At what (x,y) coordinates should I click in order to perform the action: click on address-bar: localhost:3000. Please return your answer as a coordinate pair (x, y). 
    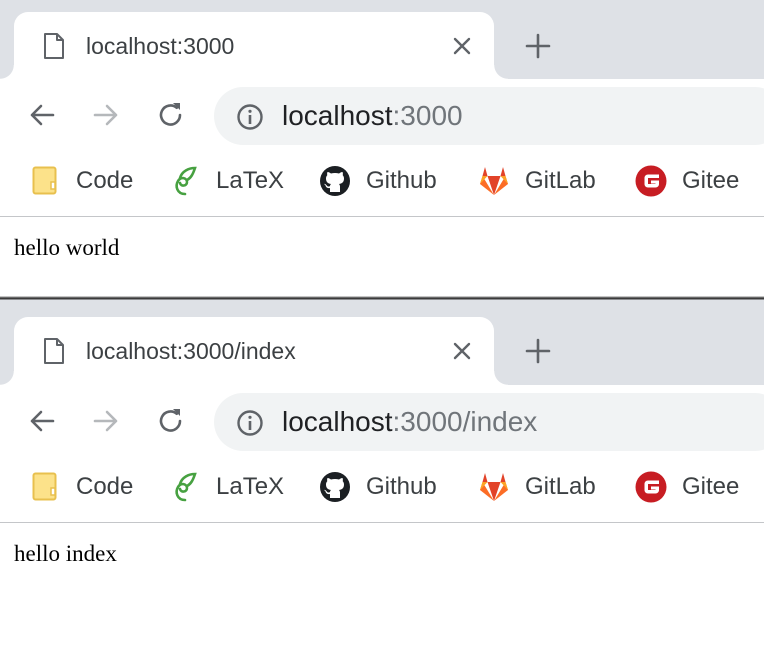
    Looking at the image, I should click on (489, 116).